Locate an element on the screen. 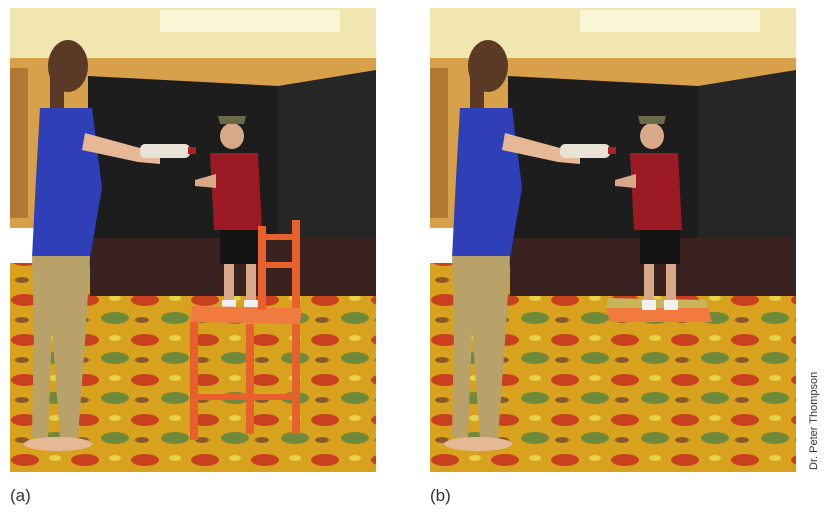 The height and width of the screenshot is (514, 826). panel-label-a: (a) is located at coordinates (20, 495).